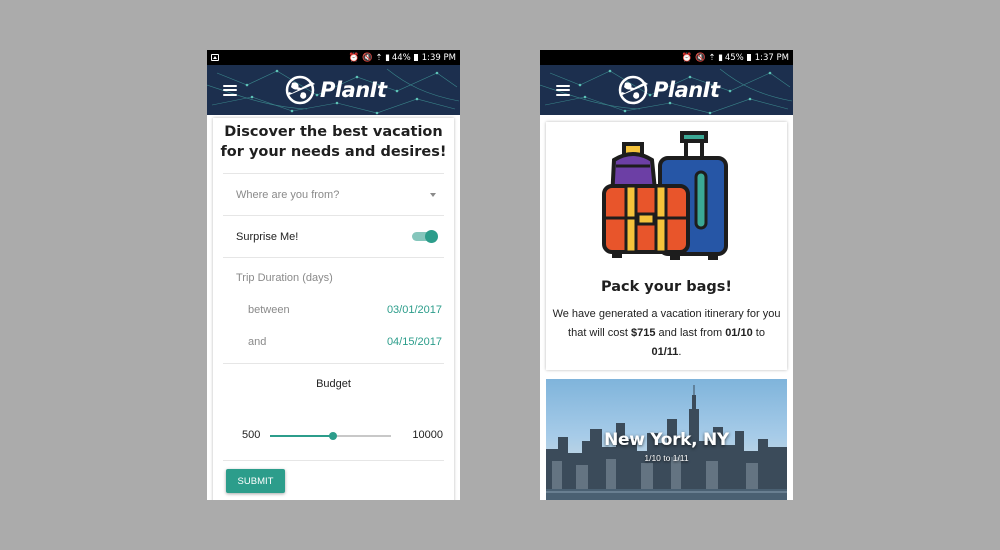  Describe the element at coordinates (643, 333) in the screenshot. I see `trip-cost: $715` at that location.